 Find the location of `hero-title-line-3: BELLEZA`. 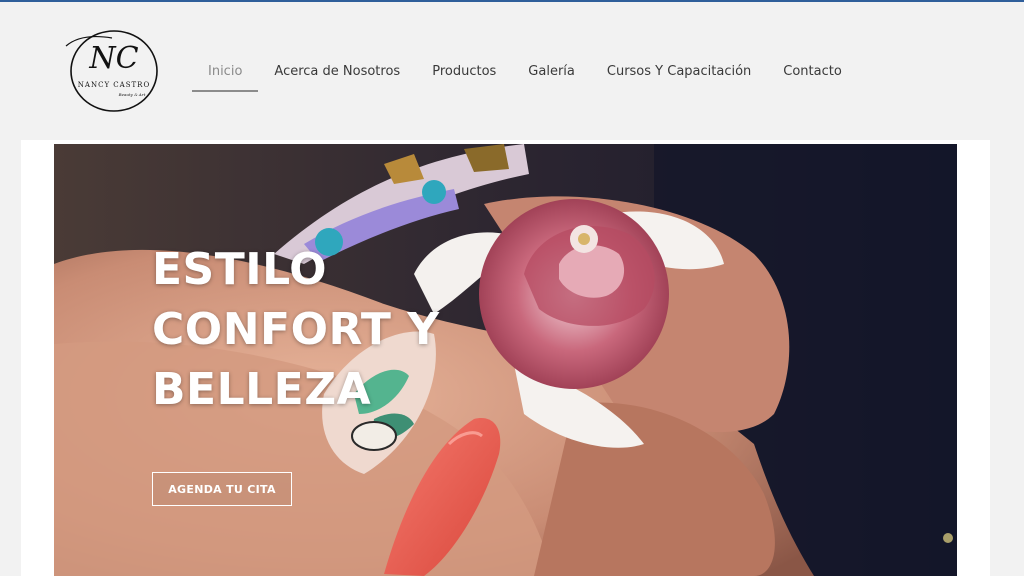

hero-title-line-3: BELLEZA is located at coordinates (262, 389).